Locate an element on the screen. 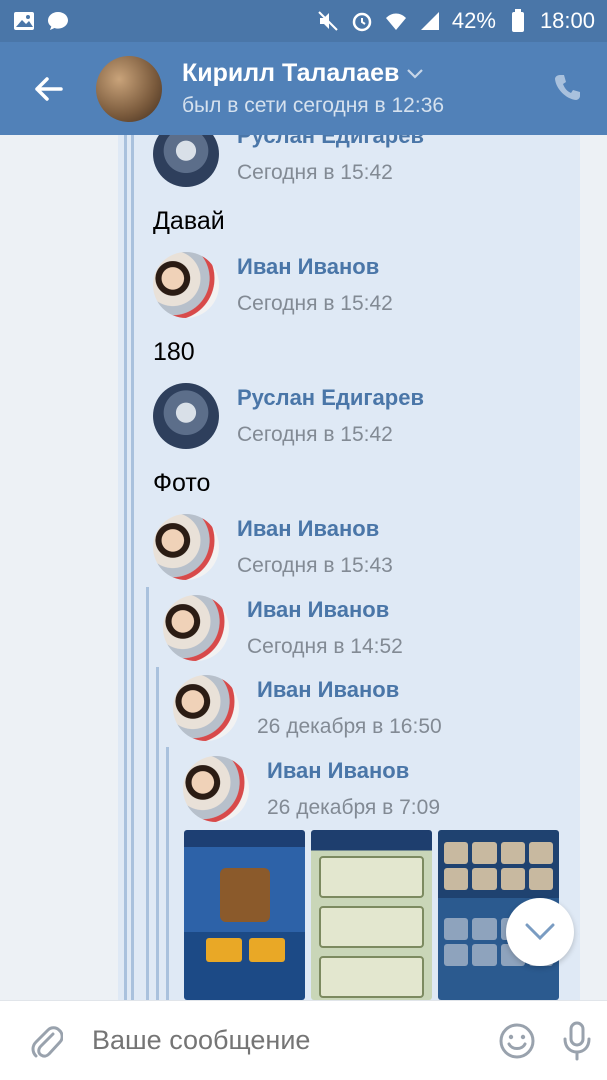 The height and width of the screenshot is (1080, 607). phone-icon is located at coordinates (567, 87).